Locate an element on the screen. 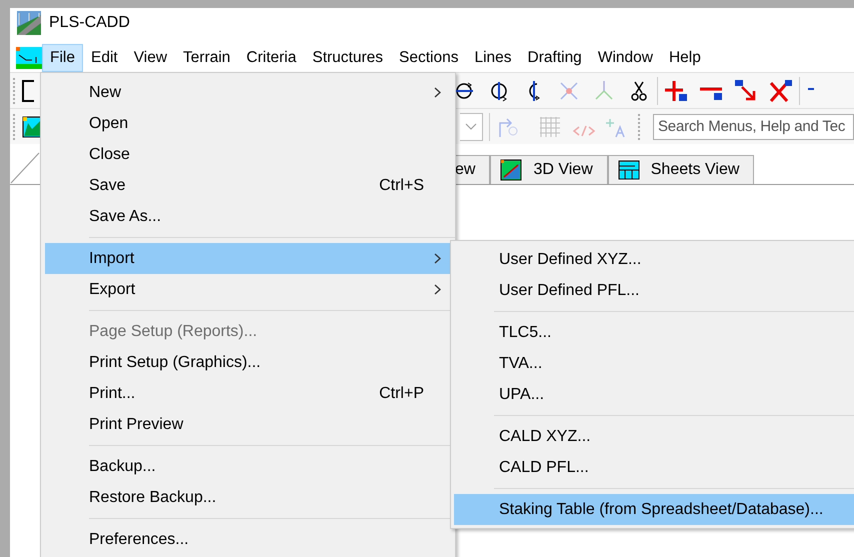 This screenshot has height=557, width=854. shortcut-label: Ctrl+S is located at coordinates (401, 185).